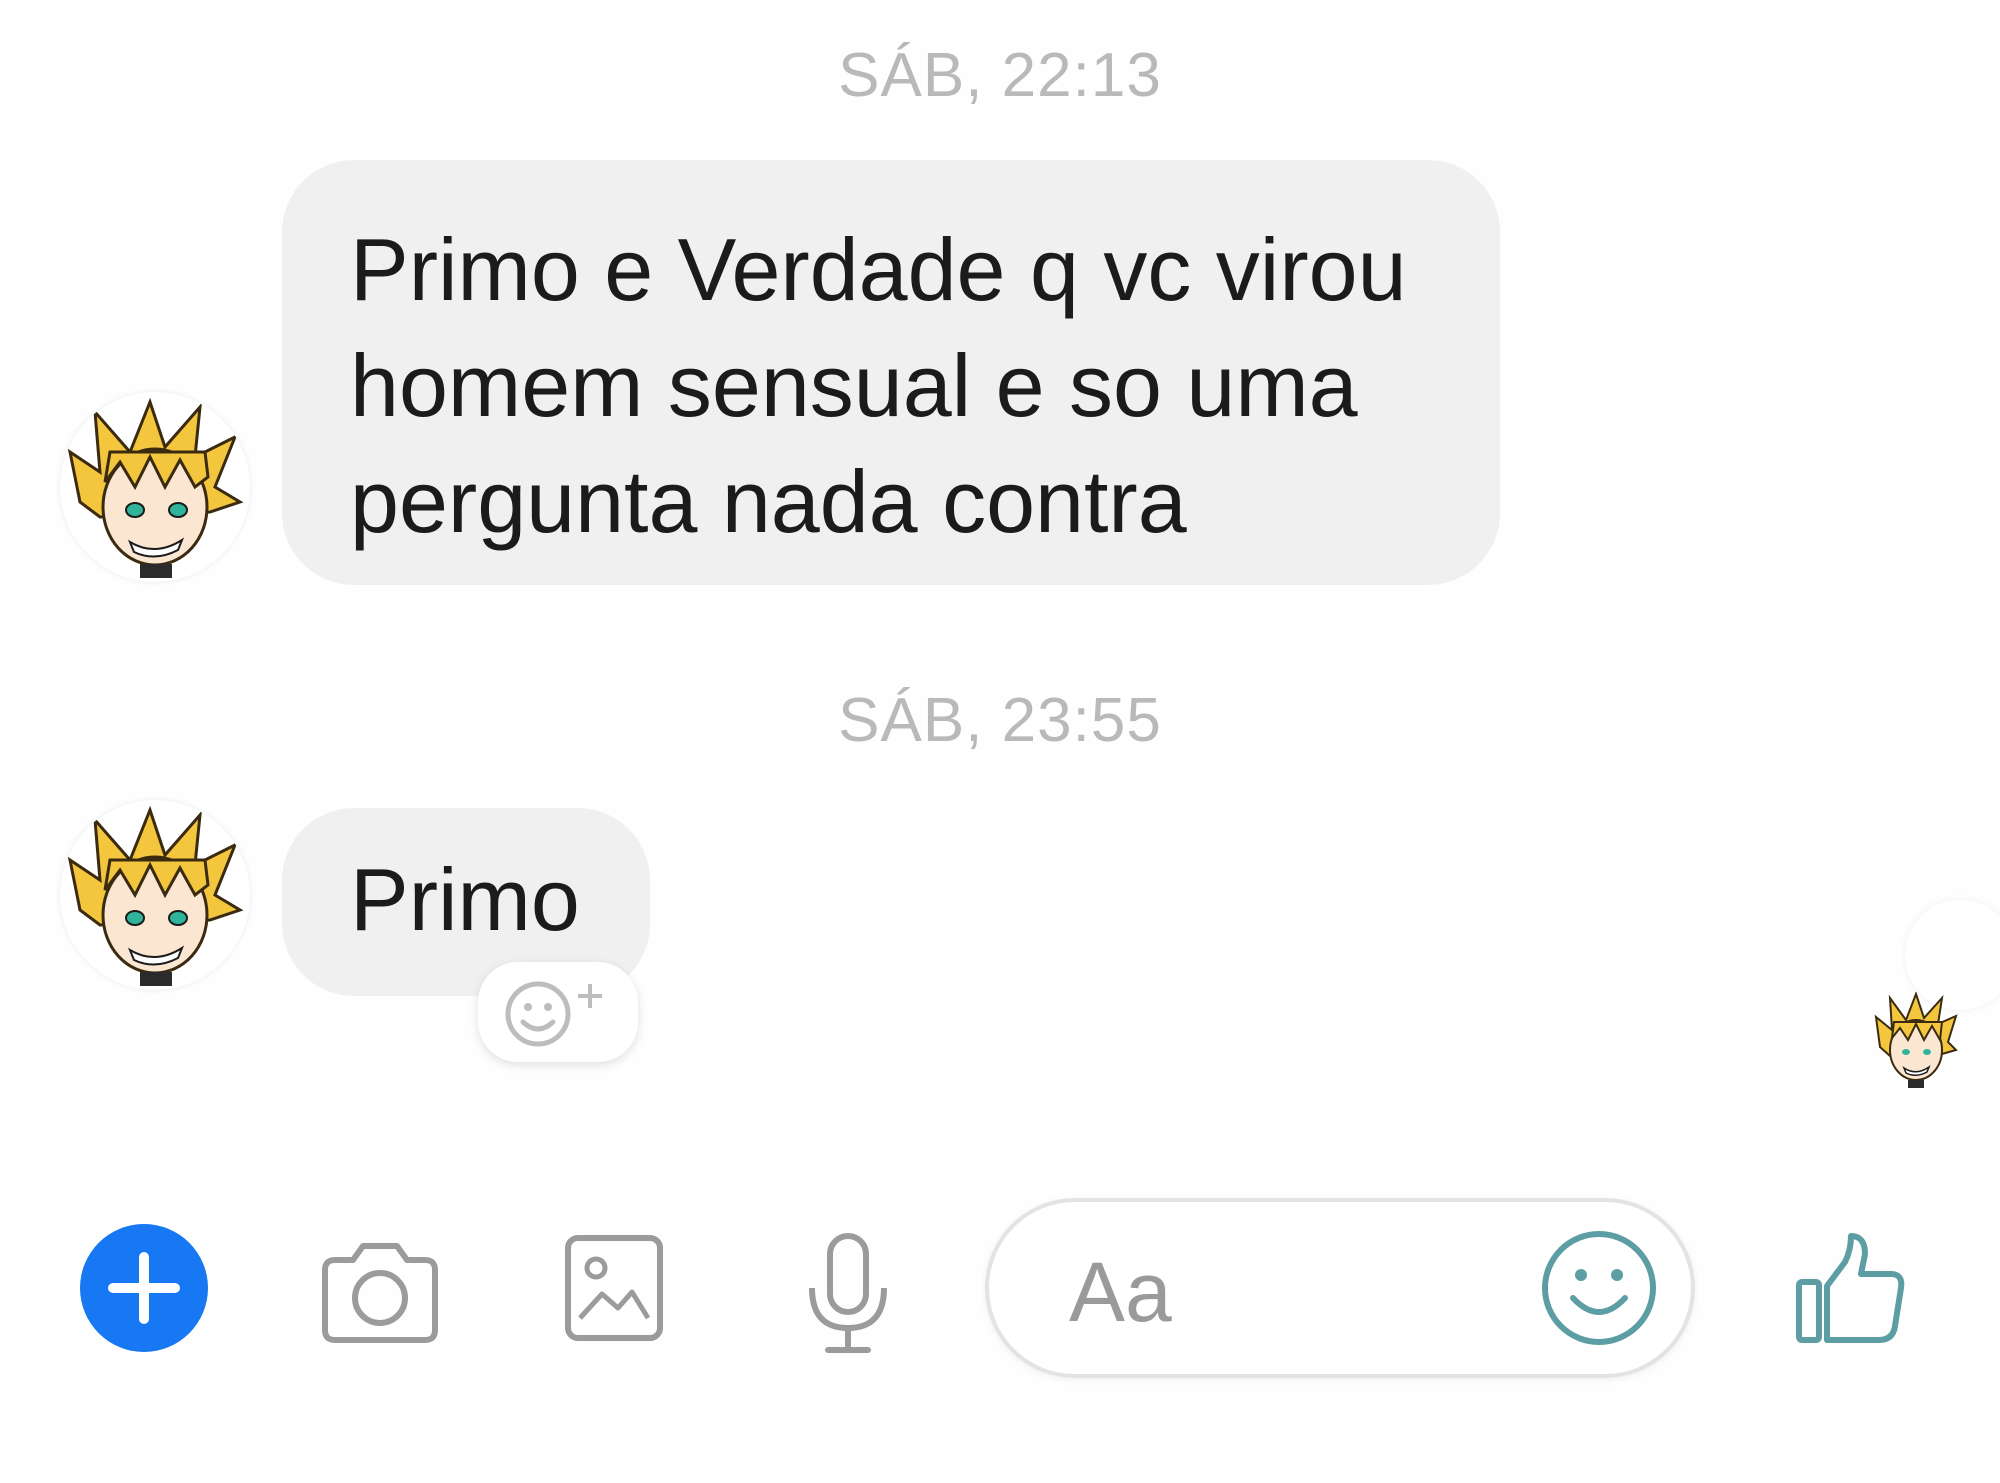 This screenshot has height=1483, width=2000. What do you see at coordinates (854, 385) in the screenshot?
I see `message-line: homem sensual e so uma` at bounding box center [854, 385].